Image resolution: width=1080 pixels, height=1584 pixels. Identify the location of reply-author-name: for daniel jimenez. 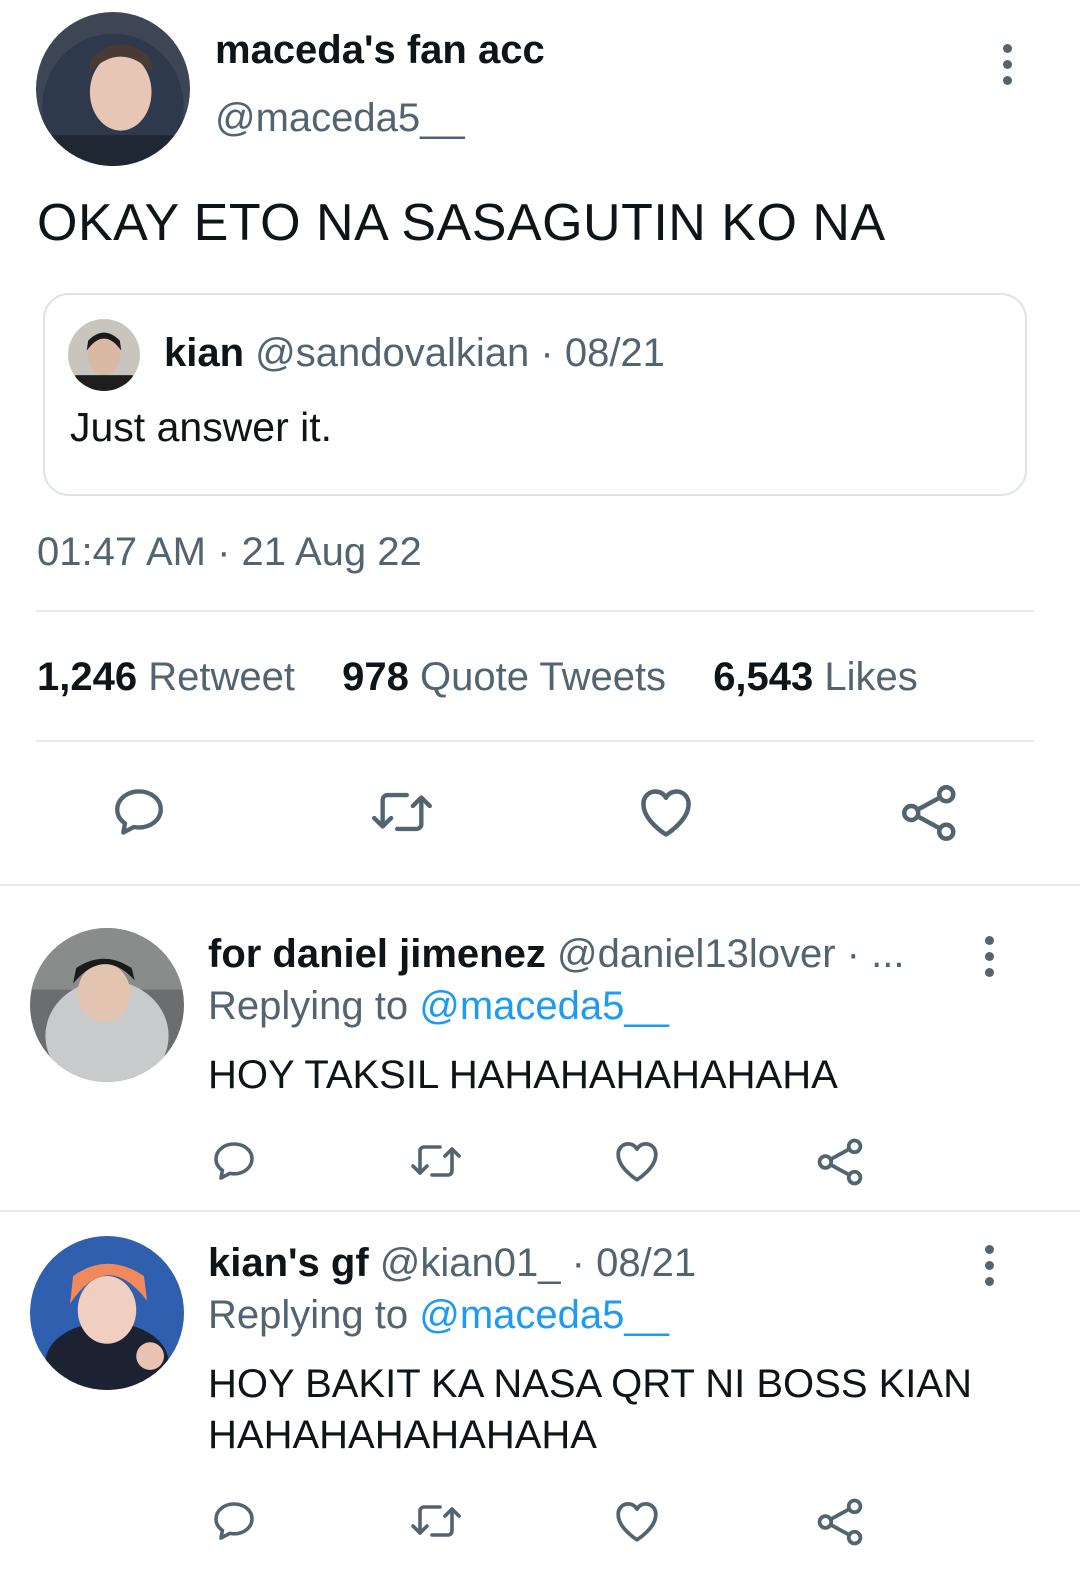
(377, 954).